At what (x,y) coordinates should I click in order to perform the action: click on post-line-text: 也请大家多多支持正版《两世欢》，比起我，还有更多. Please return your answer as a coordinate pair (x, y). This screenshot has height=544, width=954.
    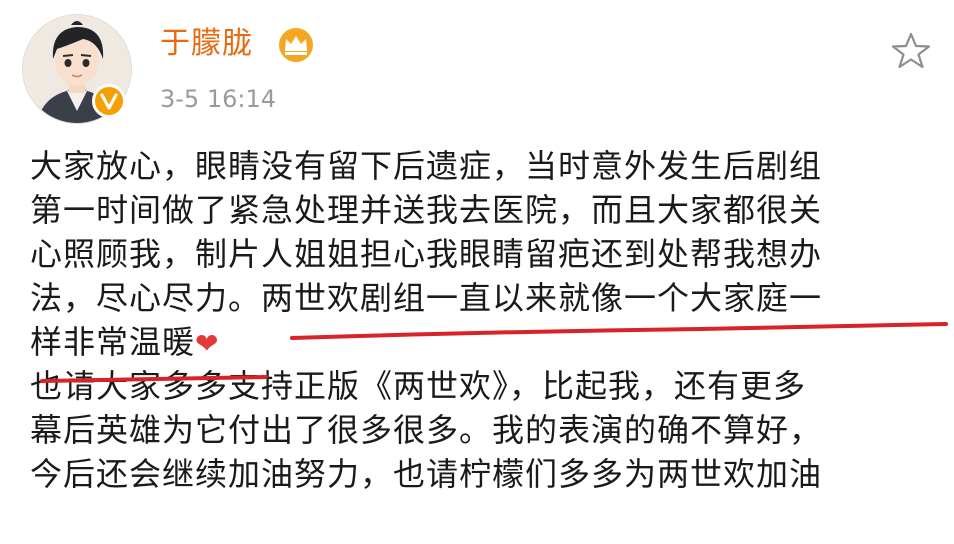
    Looking at the image, I should click on (418, 386).